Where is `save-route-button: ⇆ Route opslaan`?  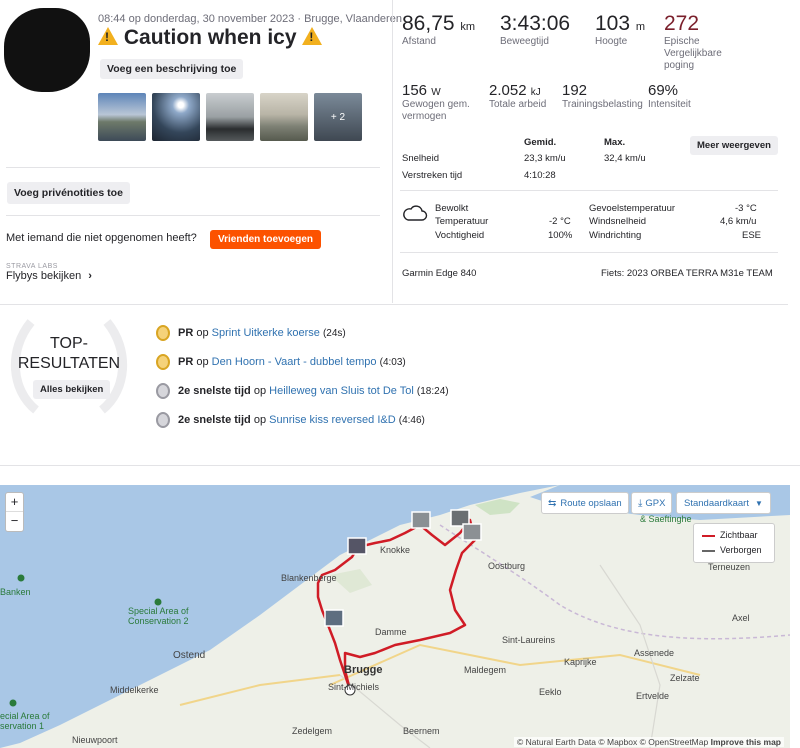 save-route-button: ⇆ Route opslaan is located at coordinates (585, 503).